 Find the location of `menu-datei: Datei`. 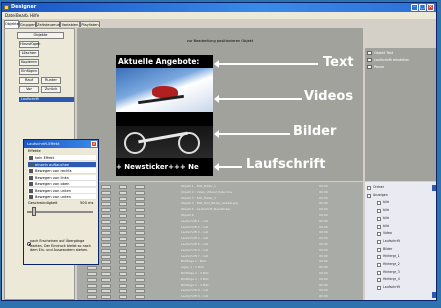

menu-datei: Datei is located at coordinates (10, 15).